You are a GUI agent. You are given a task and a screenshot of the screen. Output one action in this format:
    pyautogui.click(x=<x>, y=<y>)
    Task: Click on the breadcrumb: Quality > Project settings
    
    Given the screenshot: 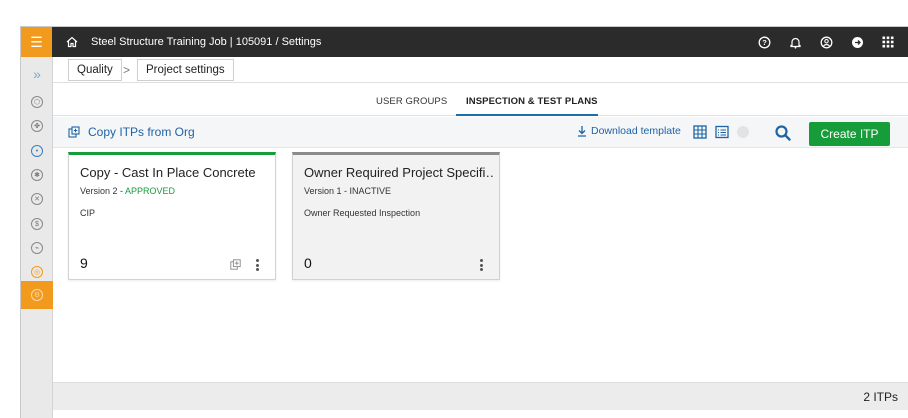 What is the action you would take?
    pyautogui.click(x=480, y=70)
    